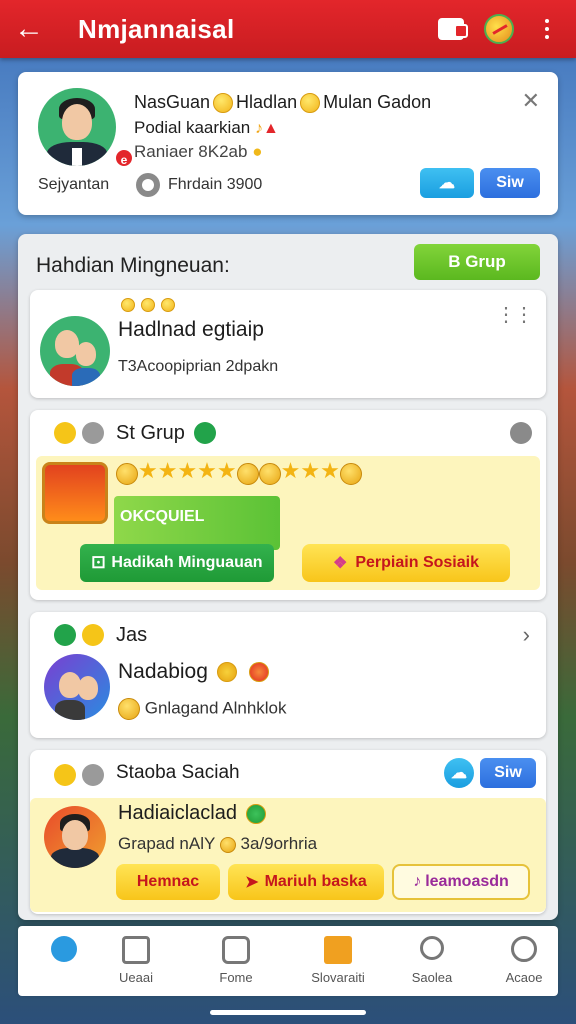 This screenshot has width=576, height=1024. What do you see at coordinates (338, 977) in the screenshot?
I see `nav-label: Slovaraiti` at bounding box center [338, 977].